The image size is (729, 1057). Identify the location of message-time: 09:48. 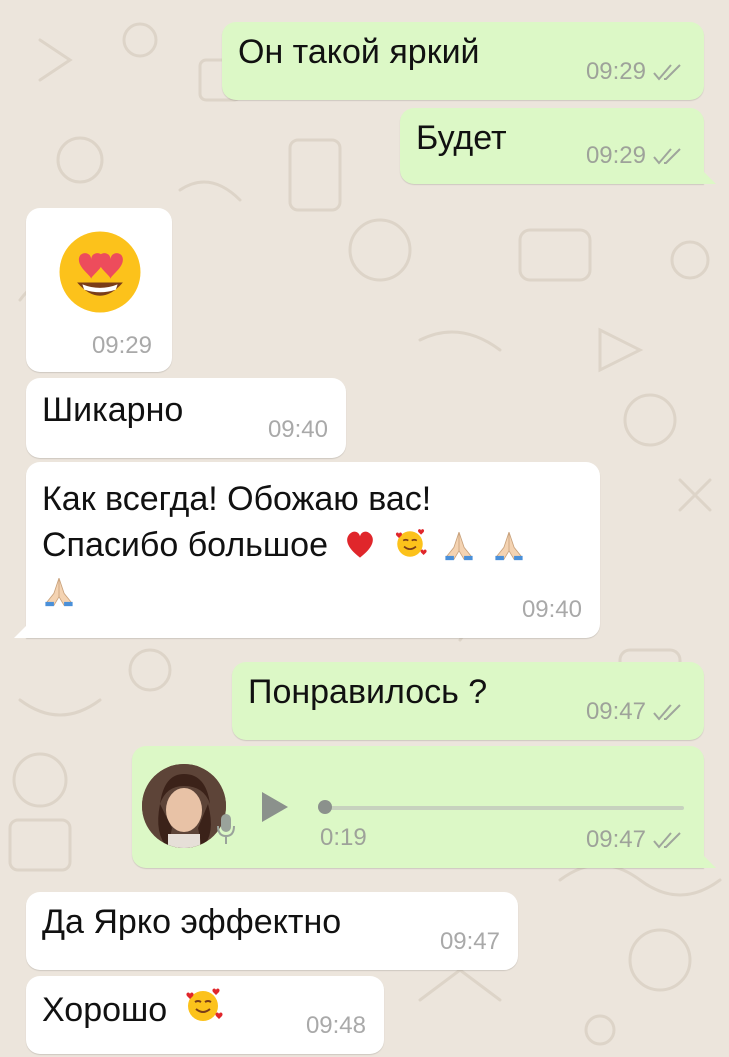
(335, 1025).